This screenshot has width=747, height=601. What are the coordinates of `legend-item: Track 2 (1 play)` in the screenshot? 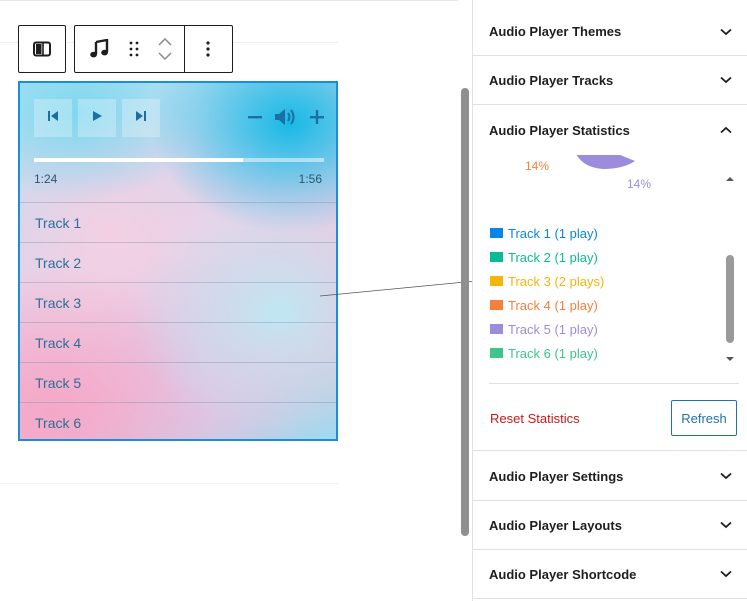 It's located at (547, 257).